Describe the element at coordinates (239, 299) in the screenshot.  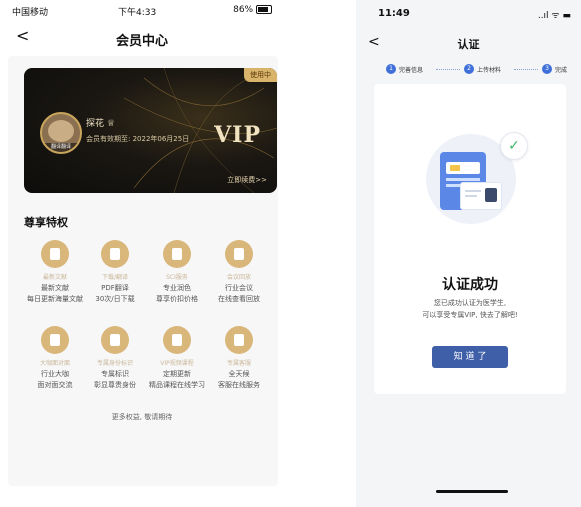
I see `privilege-desc: 在线查看回放` at that location.